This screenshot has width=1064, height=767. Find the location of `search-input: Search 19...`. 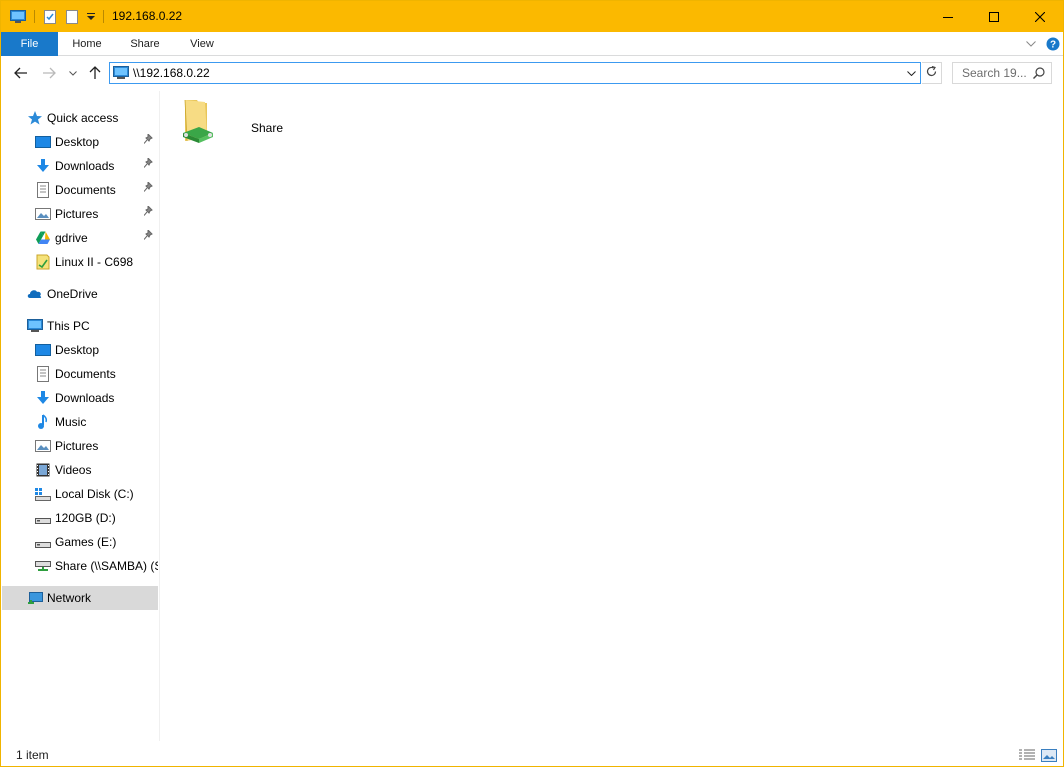

search-input: Search 19... is located at coordinates (994, 73).